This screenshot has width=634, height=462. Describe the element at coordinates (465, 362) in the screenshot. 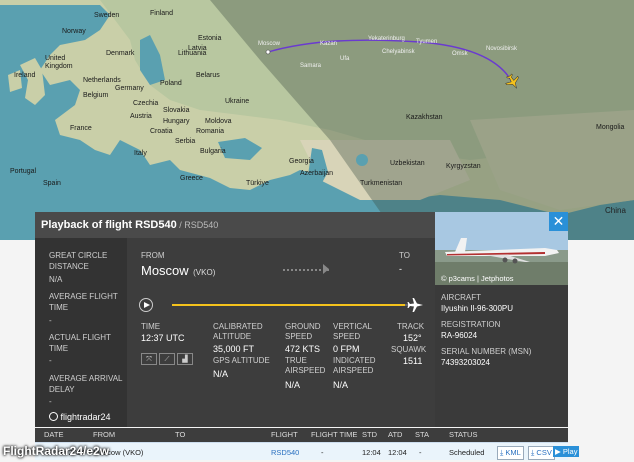

I see `serial-number-value: 74393203024` at that location.